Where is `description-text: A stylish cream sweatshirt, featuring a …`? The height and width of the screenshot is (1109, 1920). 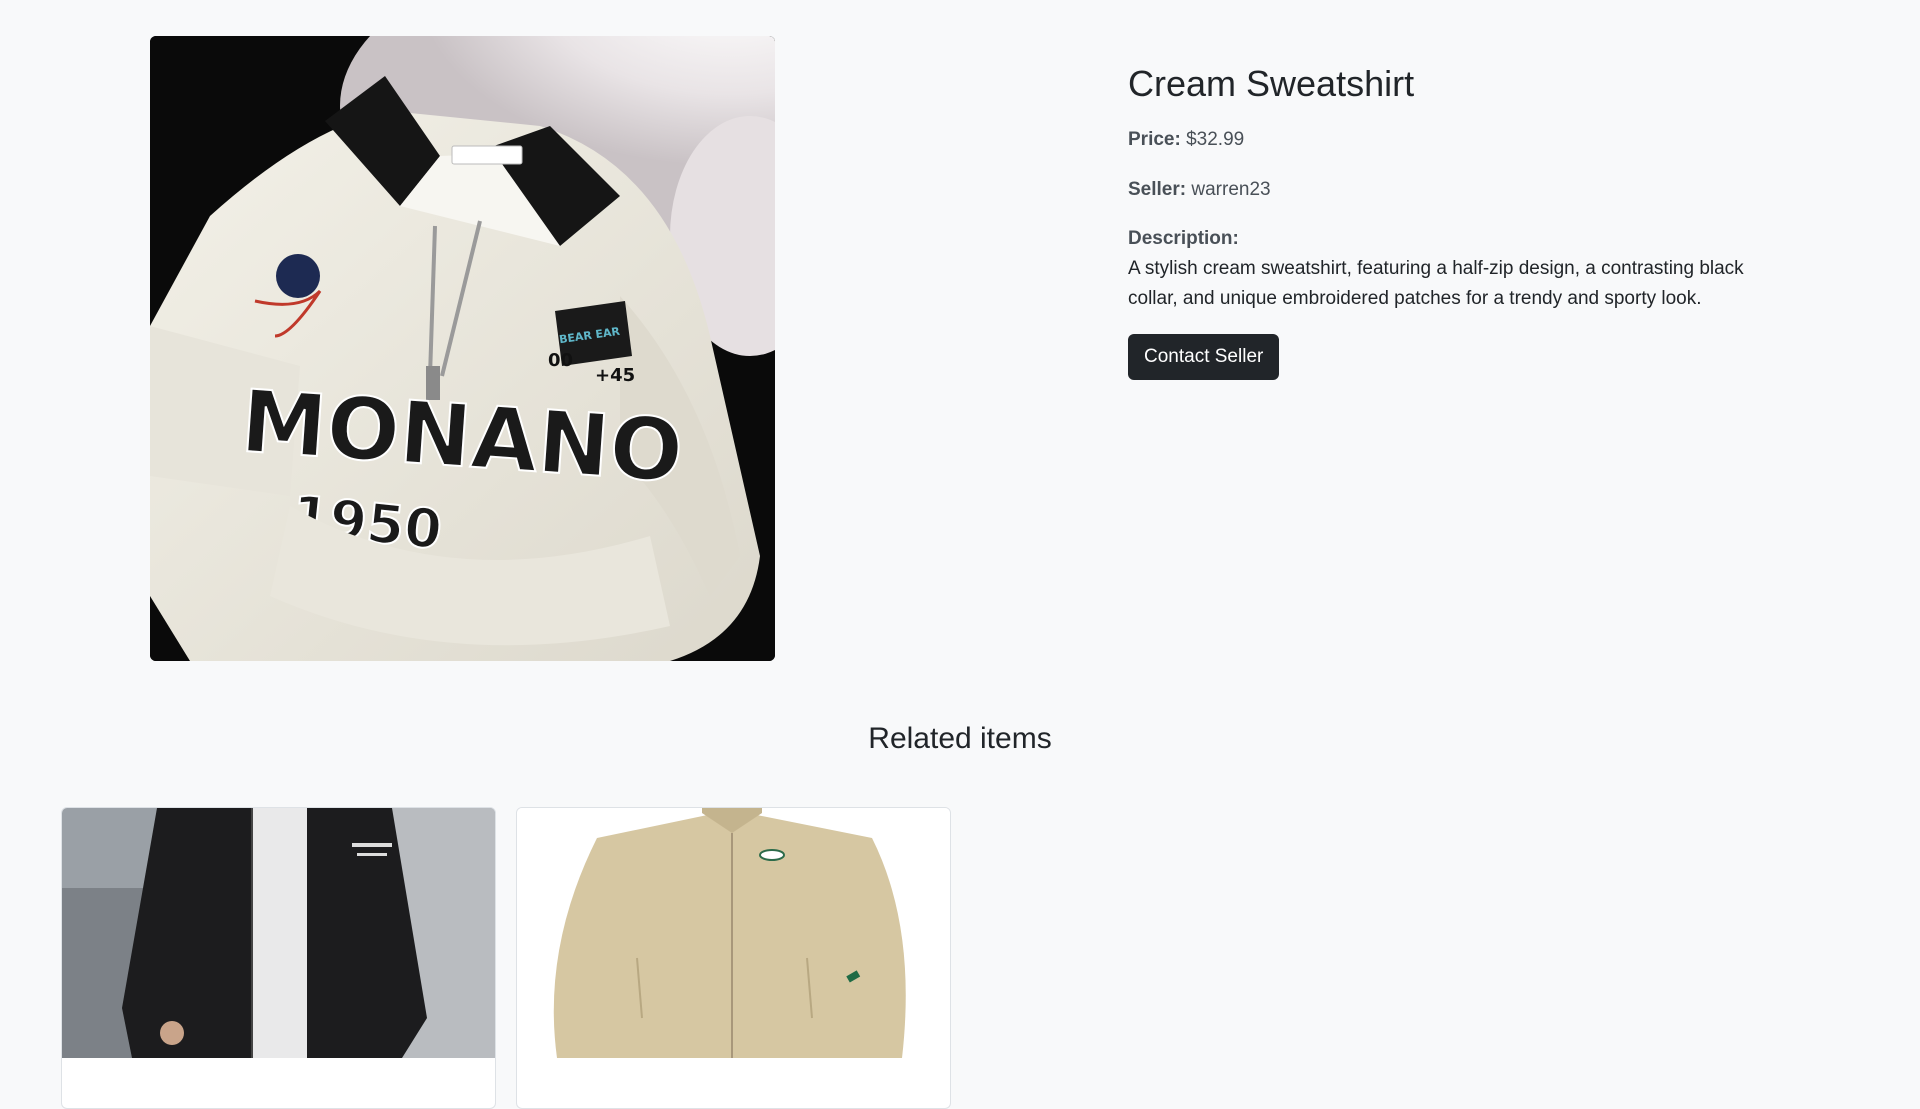 description-text: A stylish cream sweatshirt, featuring a … is located at coordinates (1436, 283).